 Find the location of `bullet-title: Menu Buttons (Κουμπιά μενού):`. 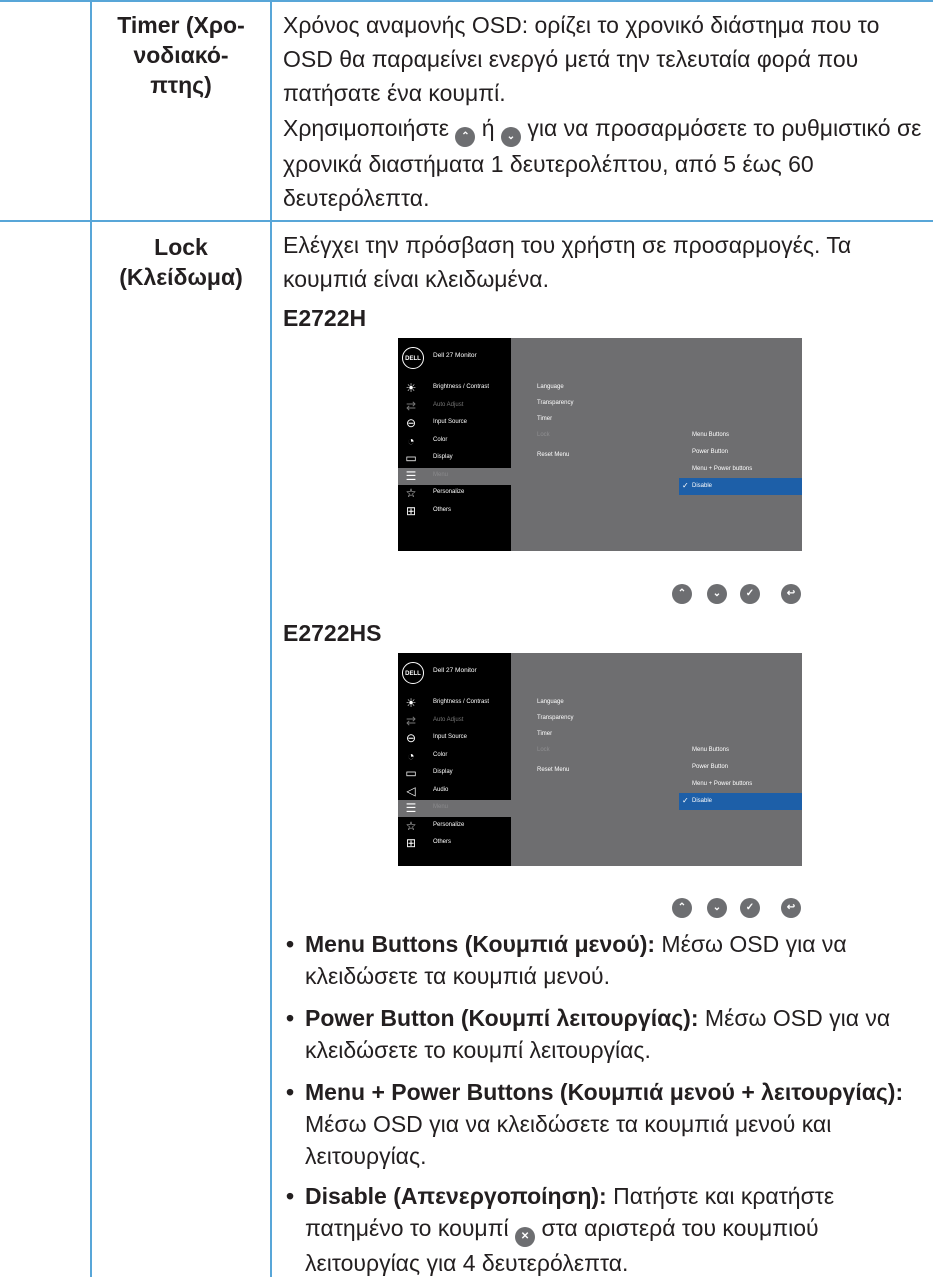

bullet-title: Menu Buttons (Κουμπιά μενού): is located at coordinates (480, 944).